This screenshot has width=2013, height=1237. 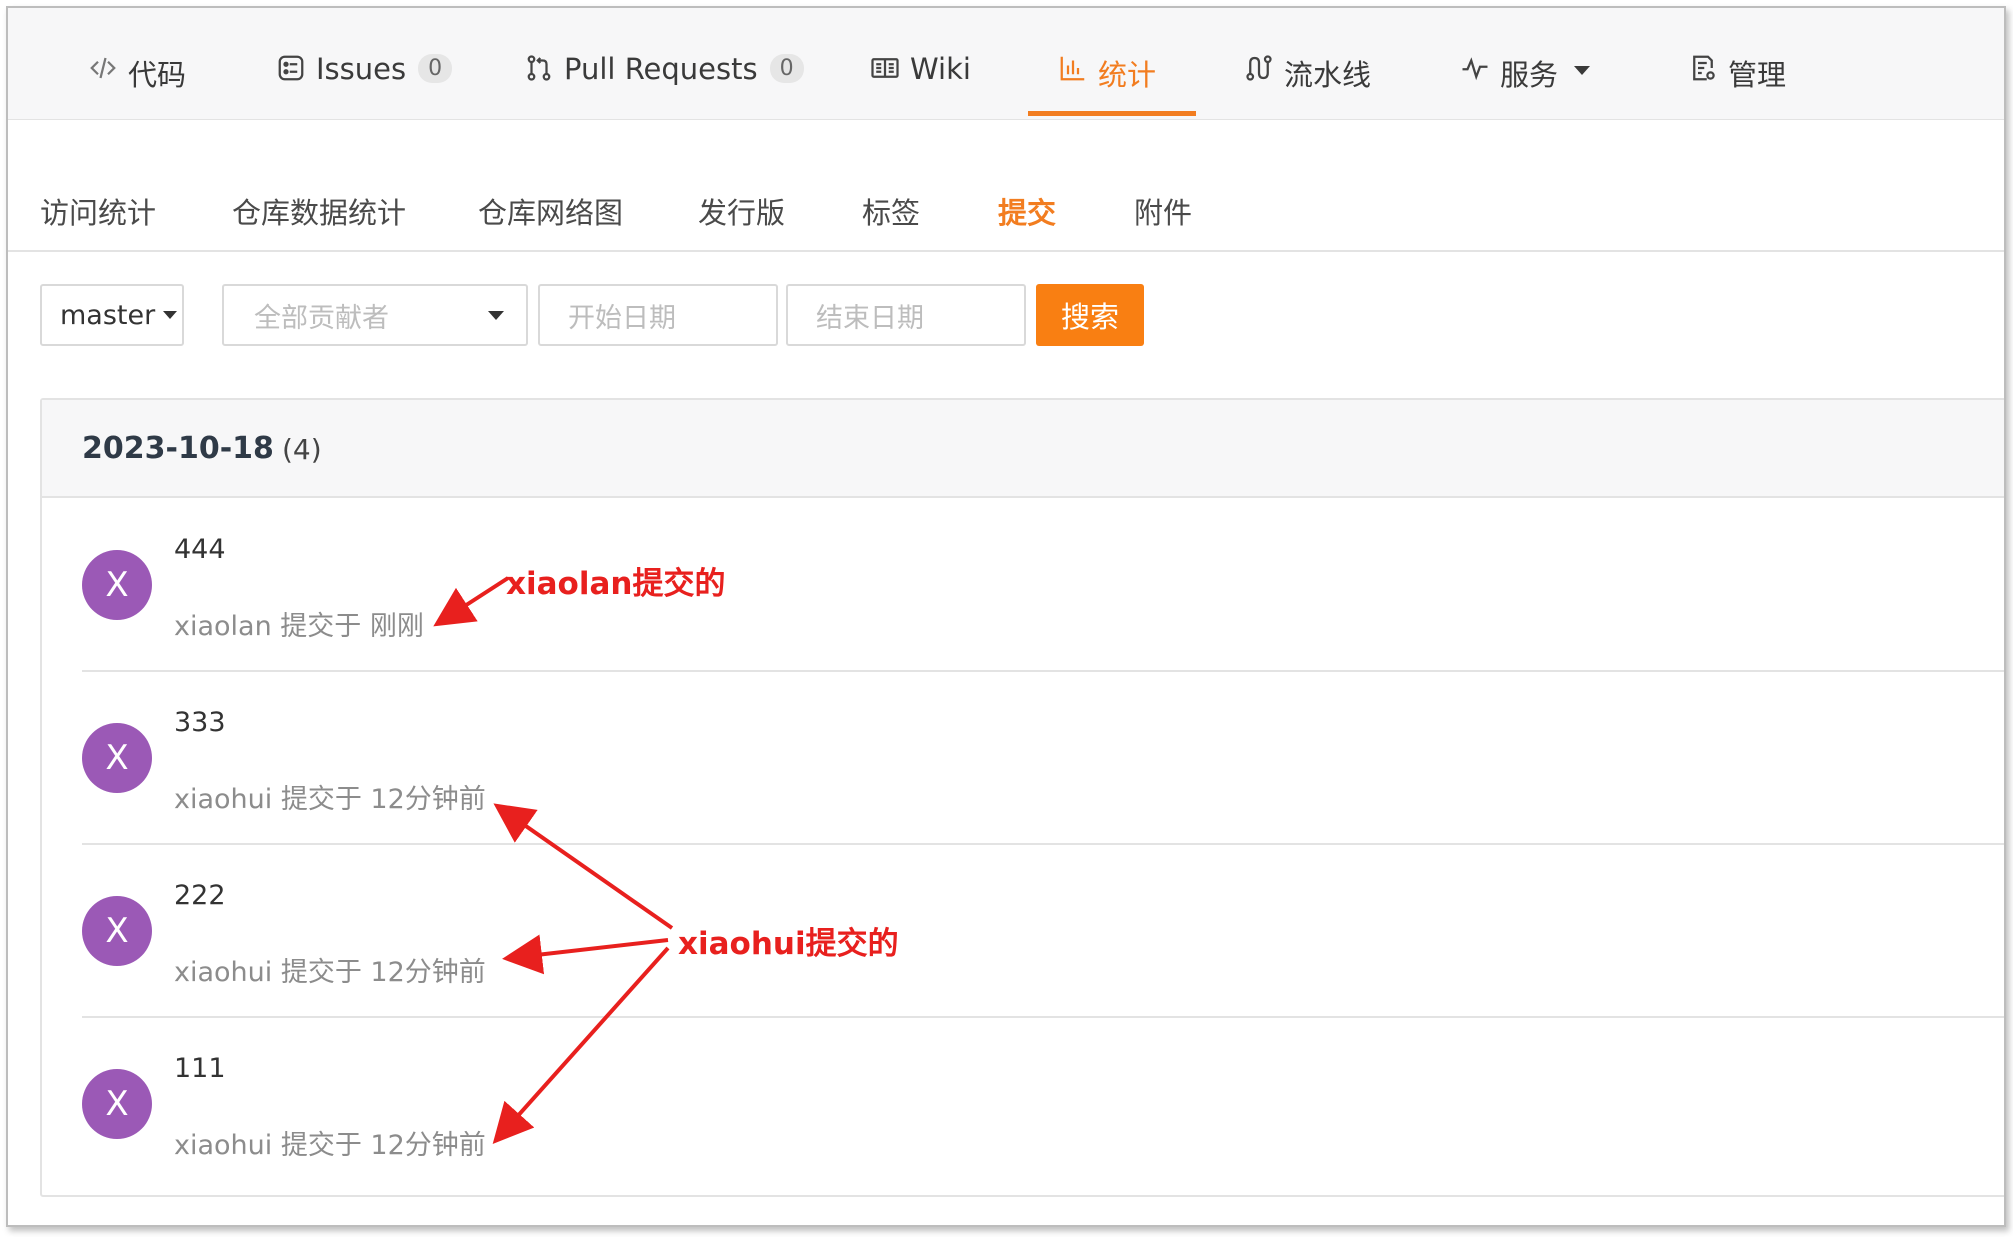 What do you see at coordinates (435, 68) in the screenshot?
I see `issues-count-badge: 0` at bounding box center [435, 68].